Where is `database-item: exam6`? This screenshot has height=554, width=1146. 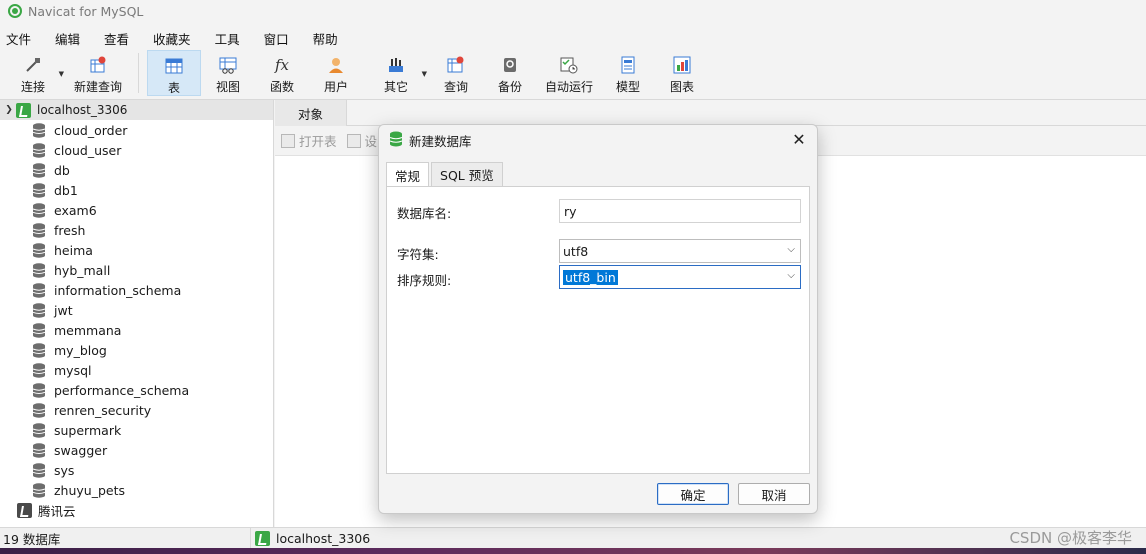
database-item: exam6 is located at coordinates (136, 210).